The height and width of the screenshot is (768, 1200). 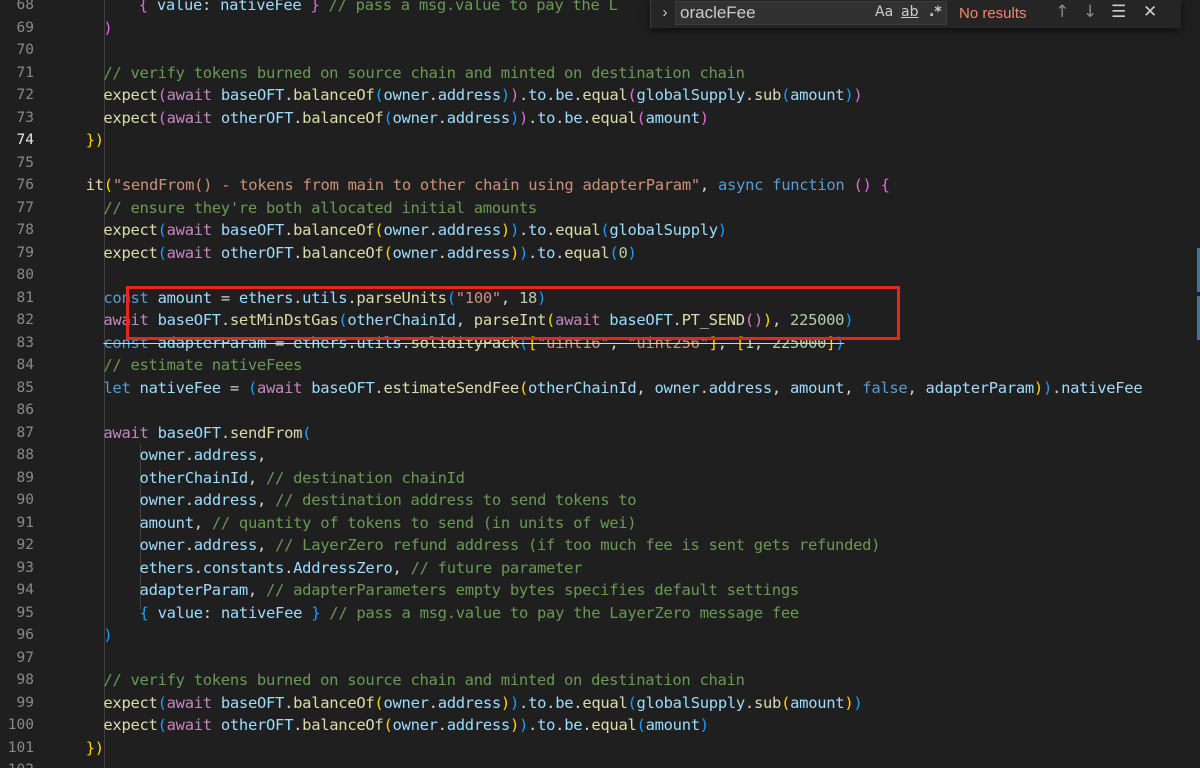 What do you see at coordinates (257, 252) in the screenshot?
I see `code-token: otherOFT` at bounding box center [257, 252].